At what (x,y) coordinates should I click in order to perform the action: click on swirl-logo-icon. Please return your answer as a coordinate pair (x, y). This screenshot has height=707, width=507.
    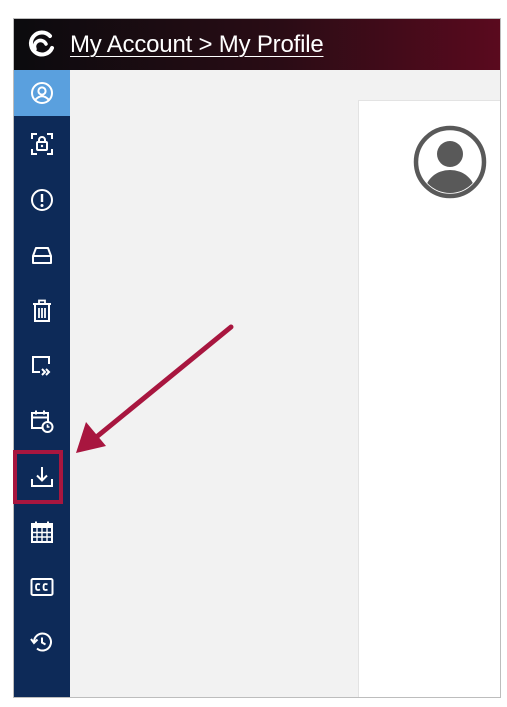
    Looking at the image, I should click on (42, 44).